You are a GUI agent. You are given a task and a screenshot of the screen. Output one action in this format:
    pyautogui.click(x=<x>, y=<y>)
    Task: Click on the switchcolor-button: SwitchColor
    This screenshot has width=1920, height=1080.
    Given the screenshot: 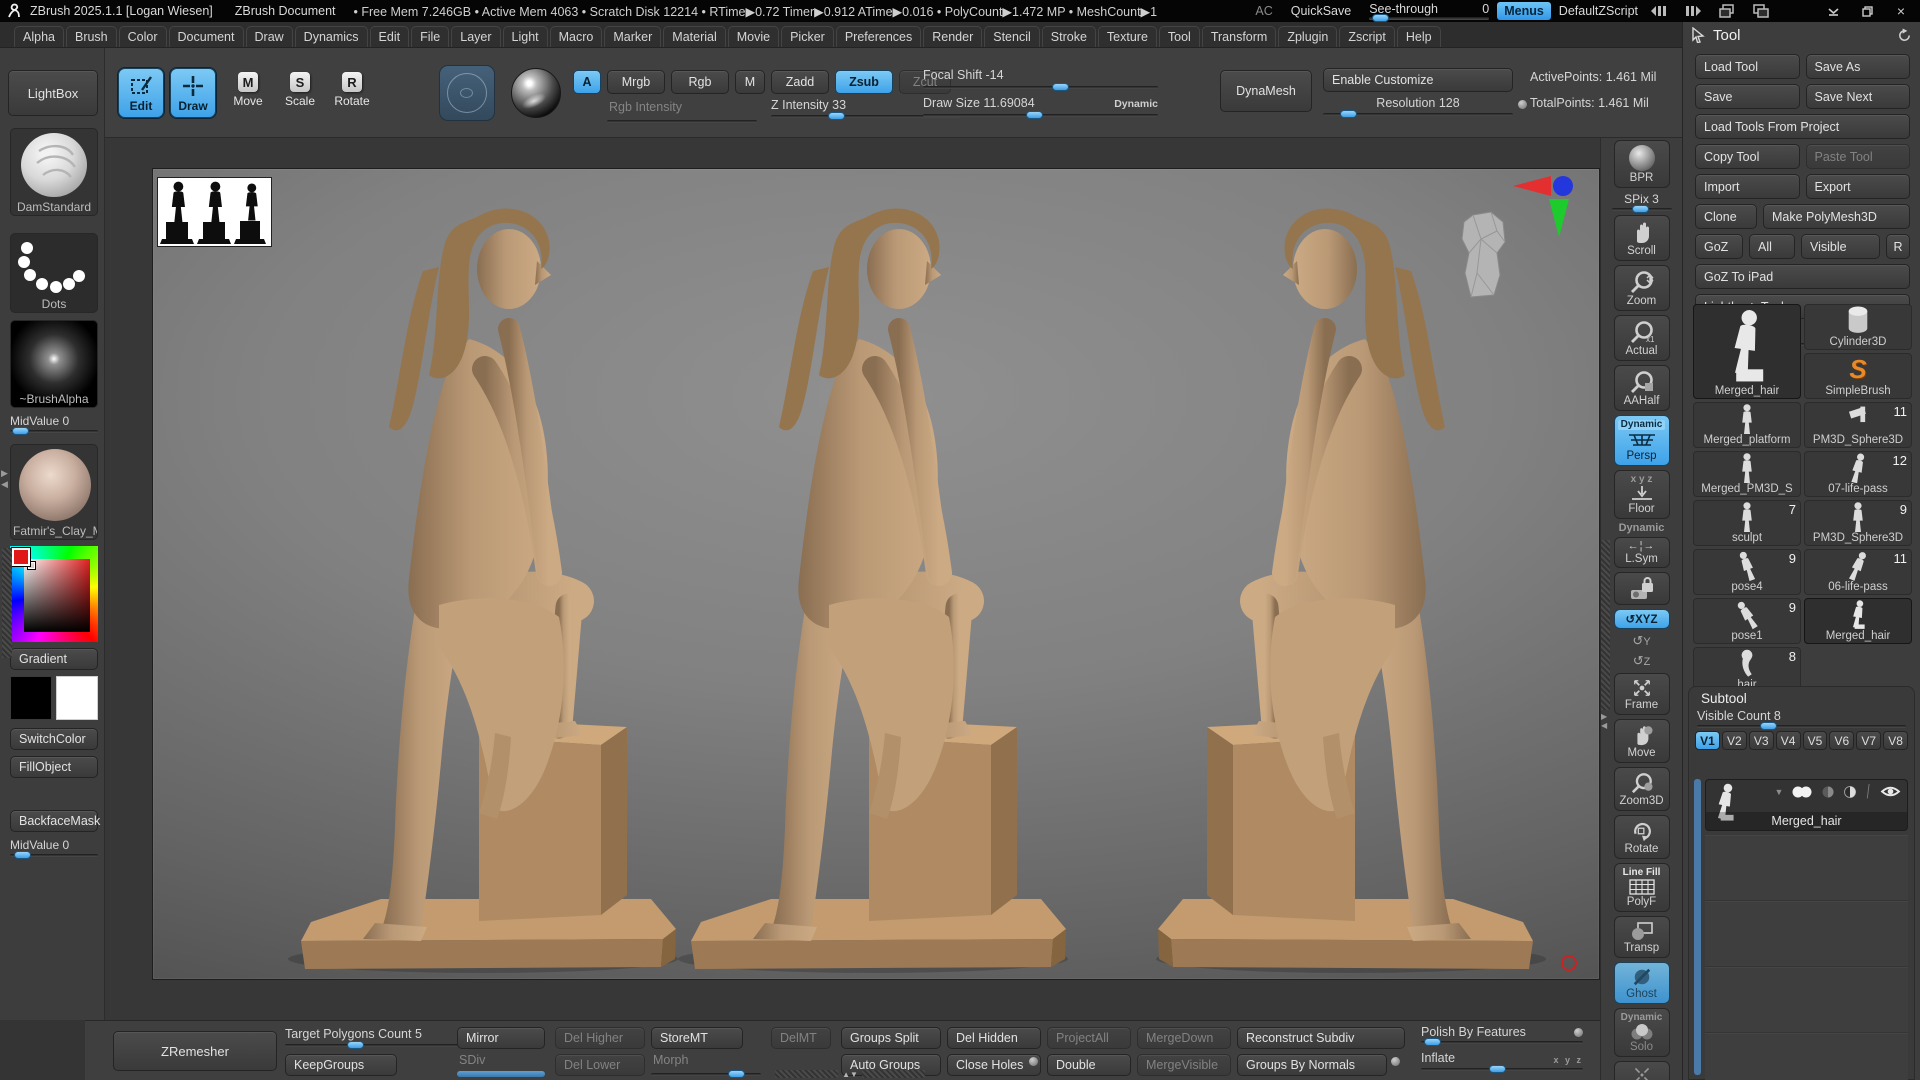 What is the action you would take?
    pyautogui.click(x=54, y=739)
    